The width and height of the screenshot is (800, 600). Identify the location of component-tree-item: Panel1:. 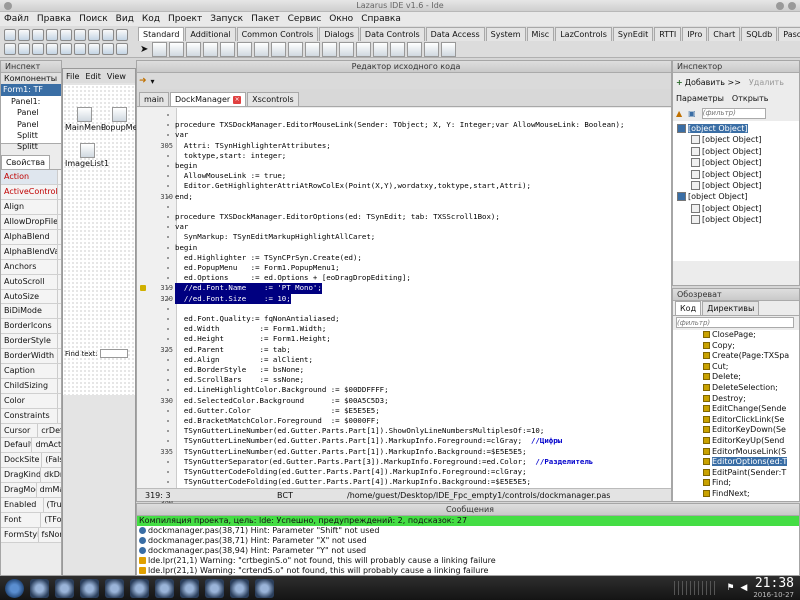
(31, 101).